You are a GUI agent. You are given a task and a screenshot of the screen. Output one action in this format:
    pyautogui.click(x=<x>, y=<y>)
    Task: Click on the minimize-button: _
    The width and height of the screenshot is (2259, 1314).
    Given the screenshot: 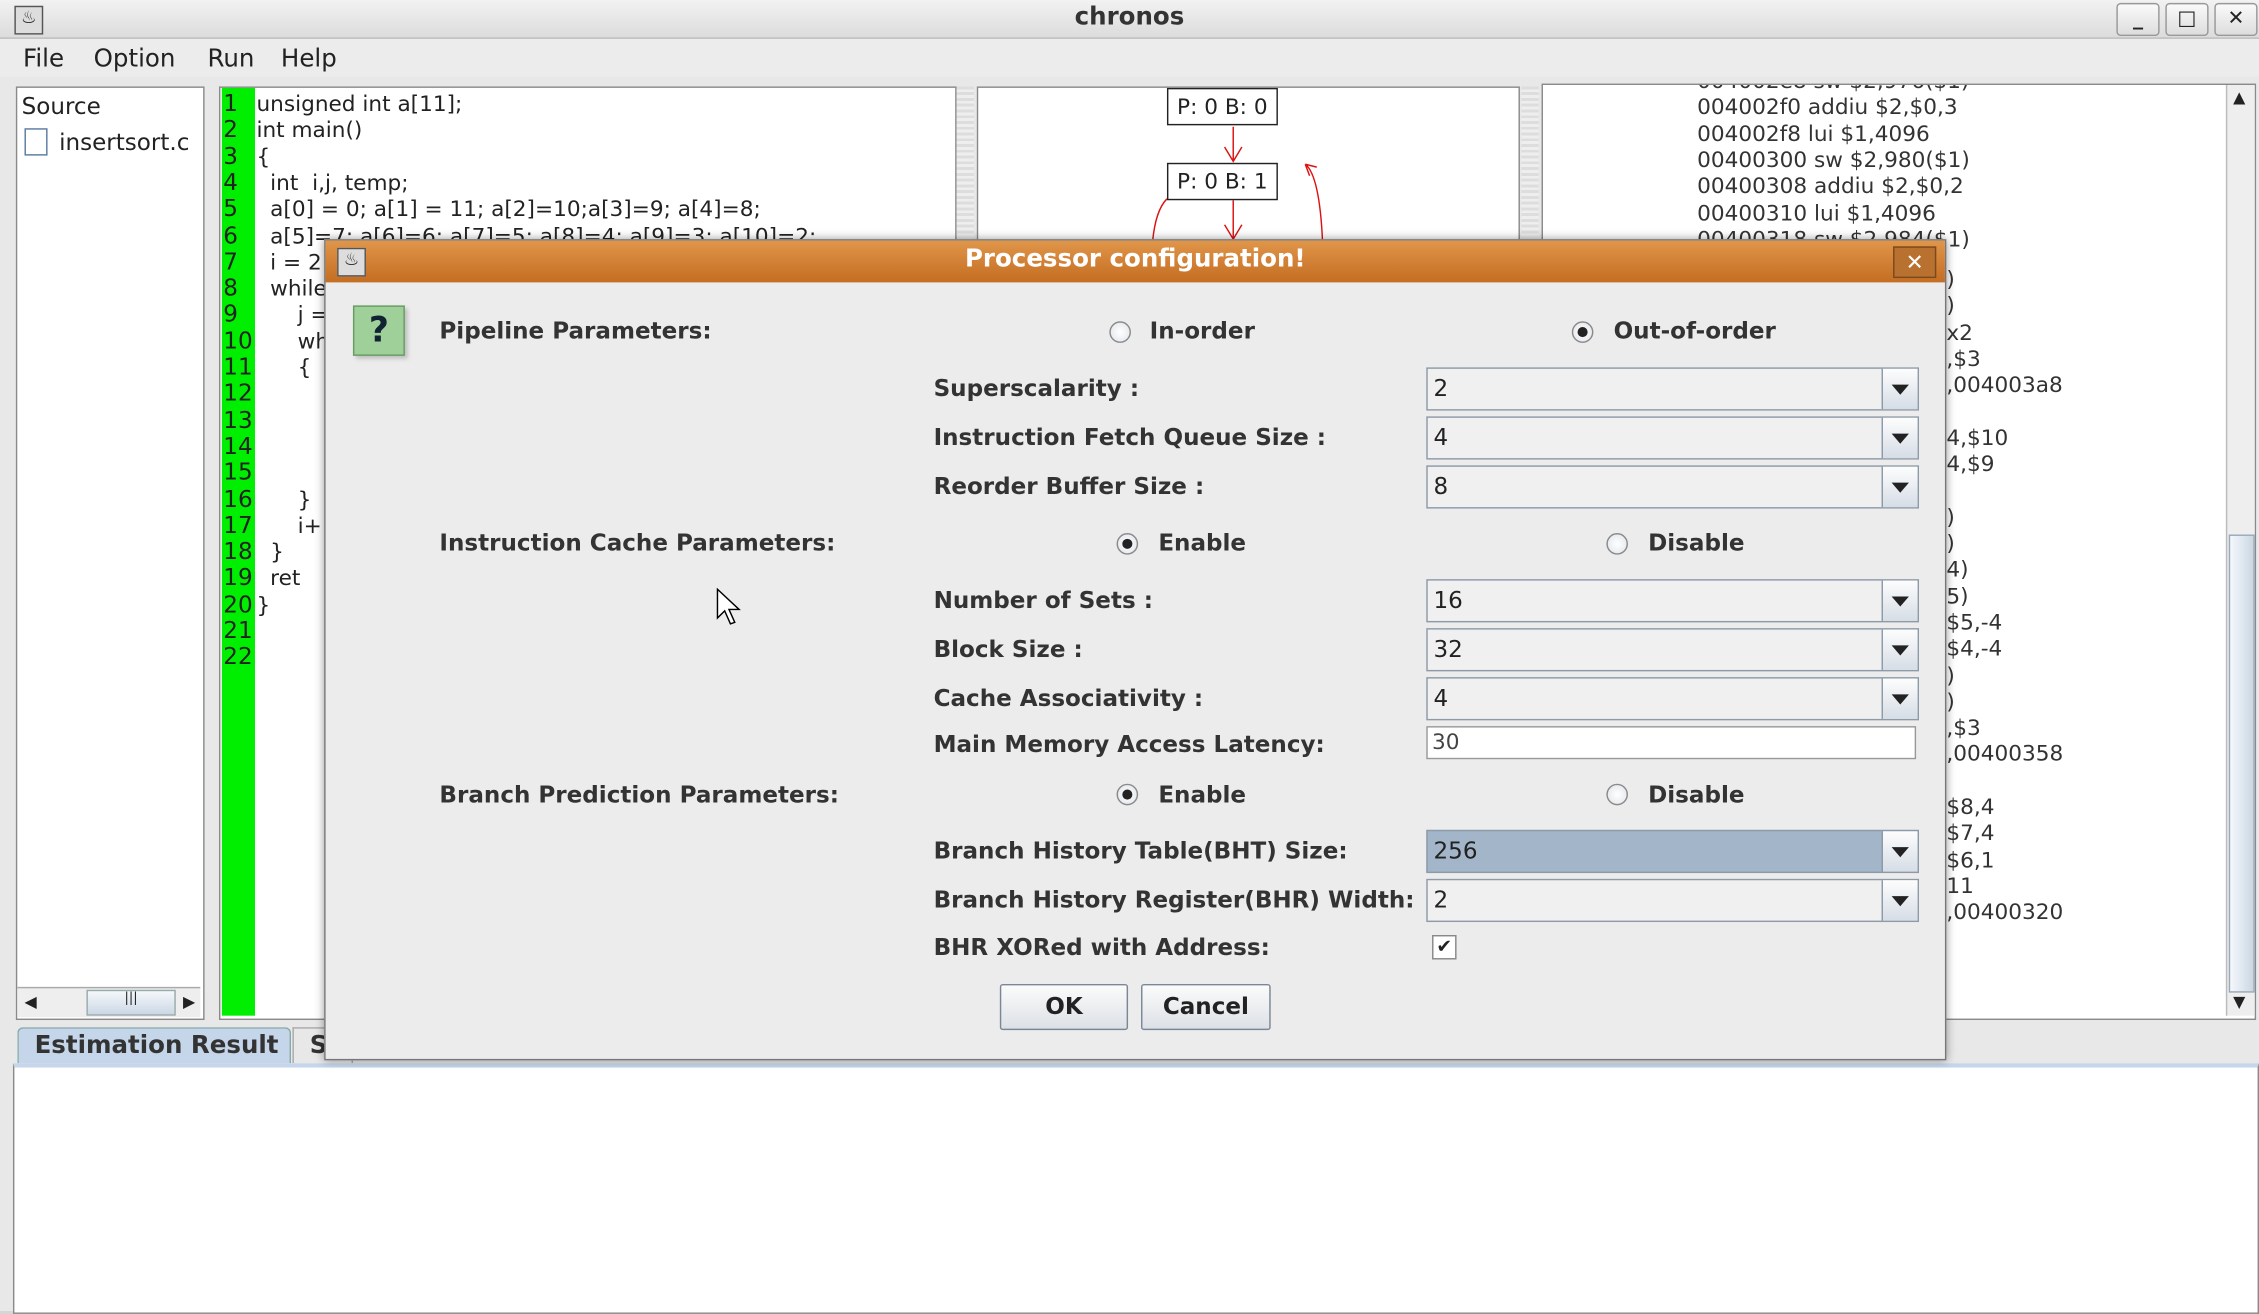 What is the action you would take?
    pyautogui.click(x=2138, y=19)
    